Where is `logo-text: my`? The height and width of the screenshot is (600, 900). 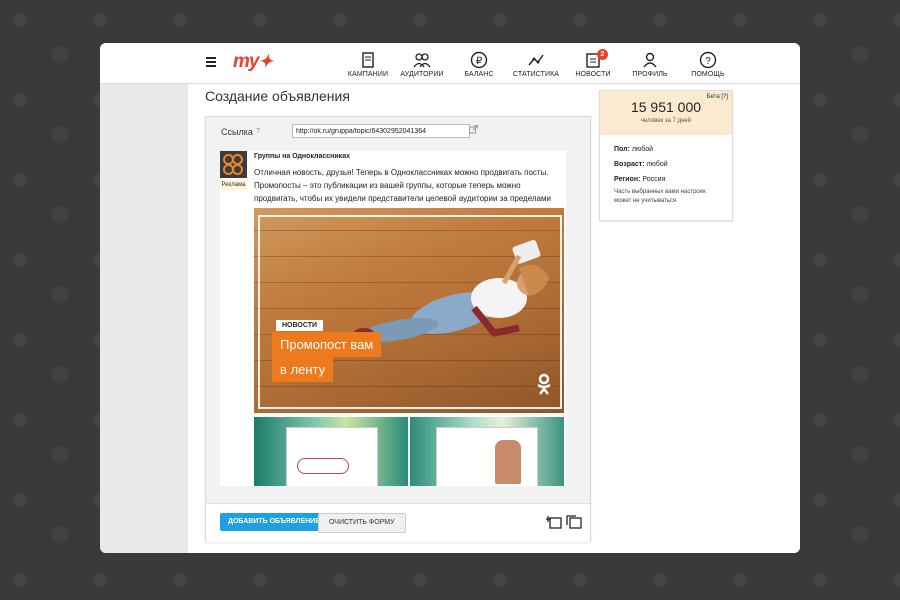 logo-text: my is located at coordinates (246, 61).